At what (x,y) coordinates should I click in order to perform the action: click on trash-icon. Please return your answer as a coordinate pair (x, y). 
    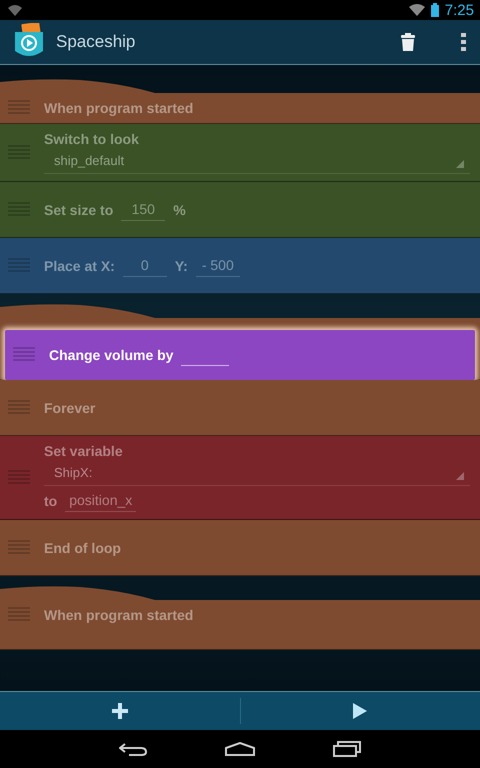
    Looking at the image, I should click on (408, 42).